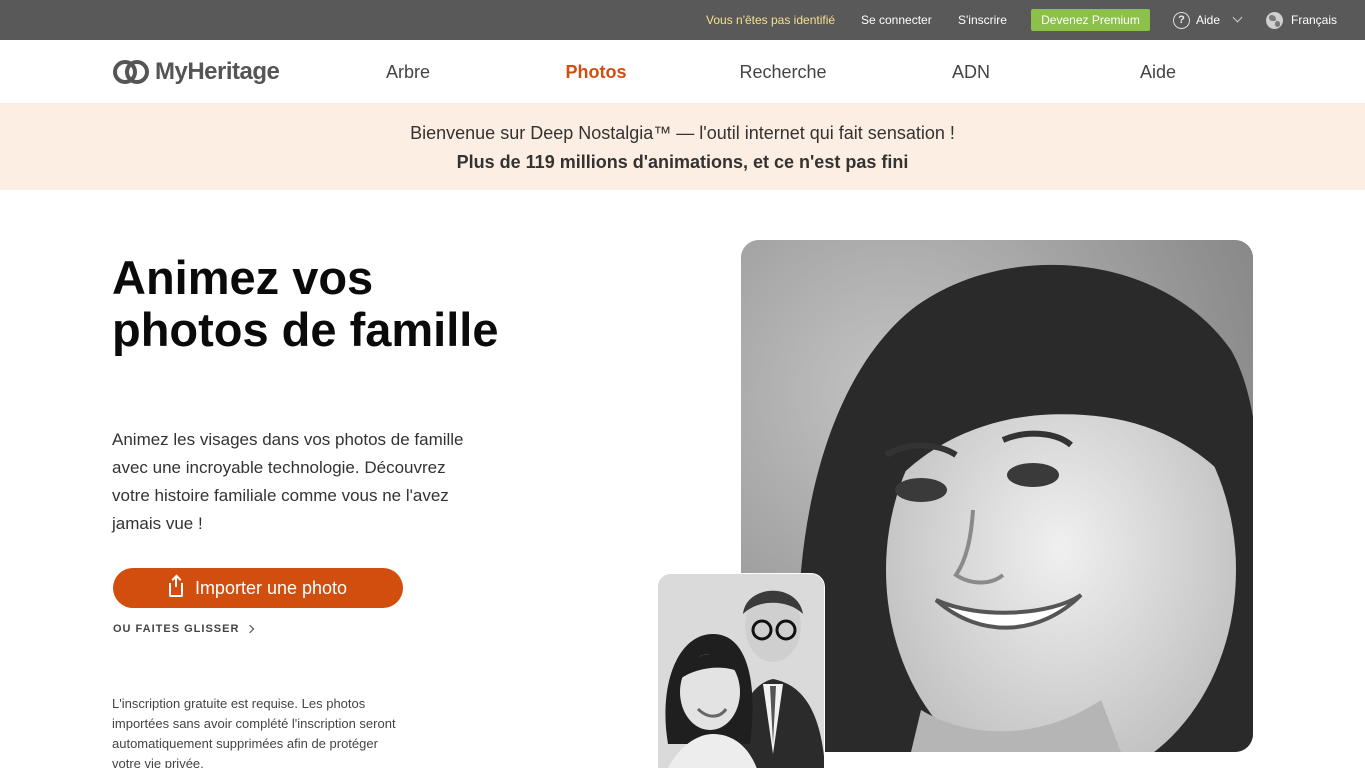 This screenshot has width=1365, height=768. What do you see at coordinates (132, 72) in the screenshot?
I see `logo-icon` at bounding box center [132, 72].